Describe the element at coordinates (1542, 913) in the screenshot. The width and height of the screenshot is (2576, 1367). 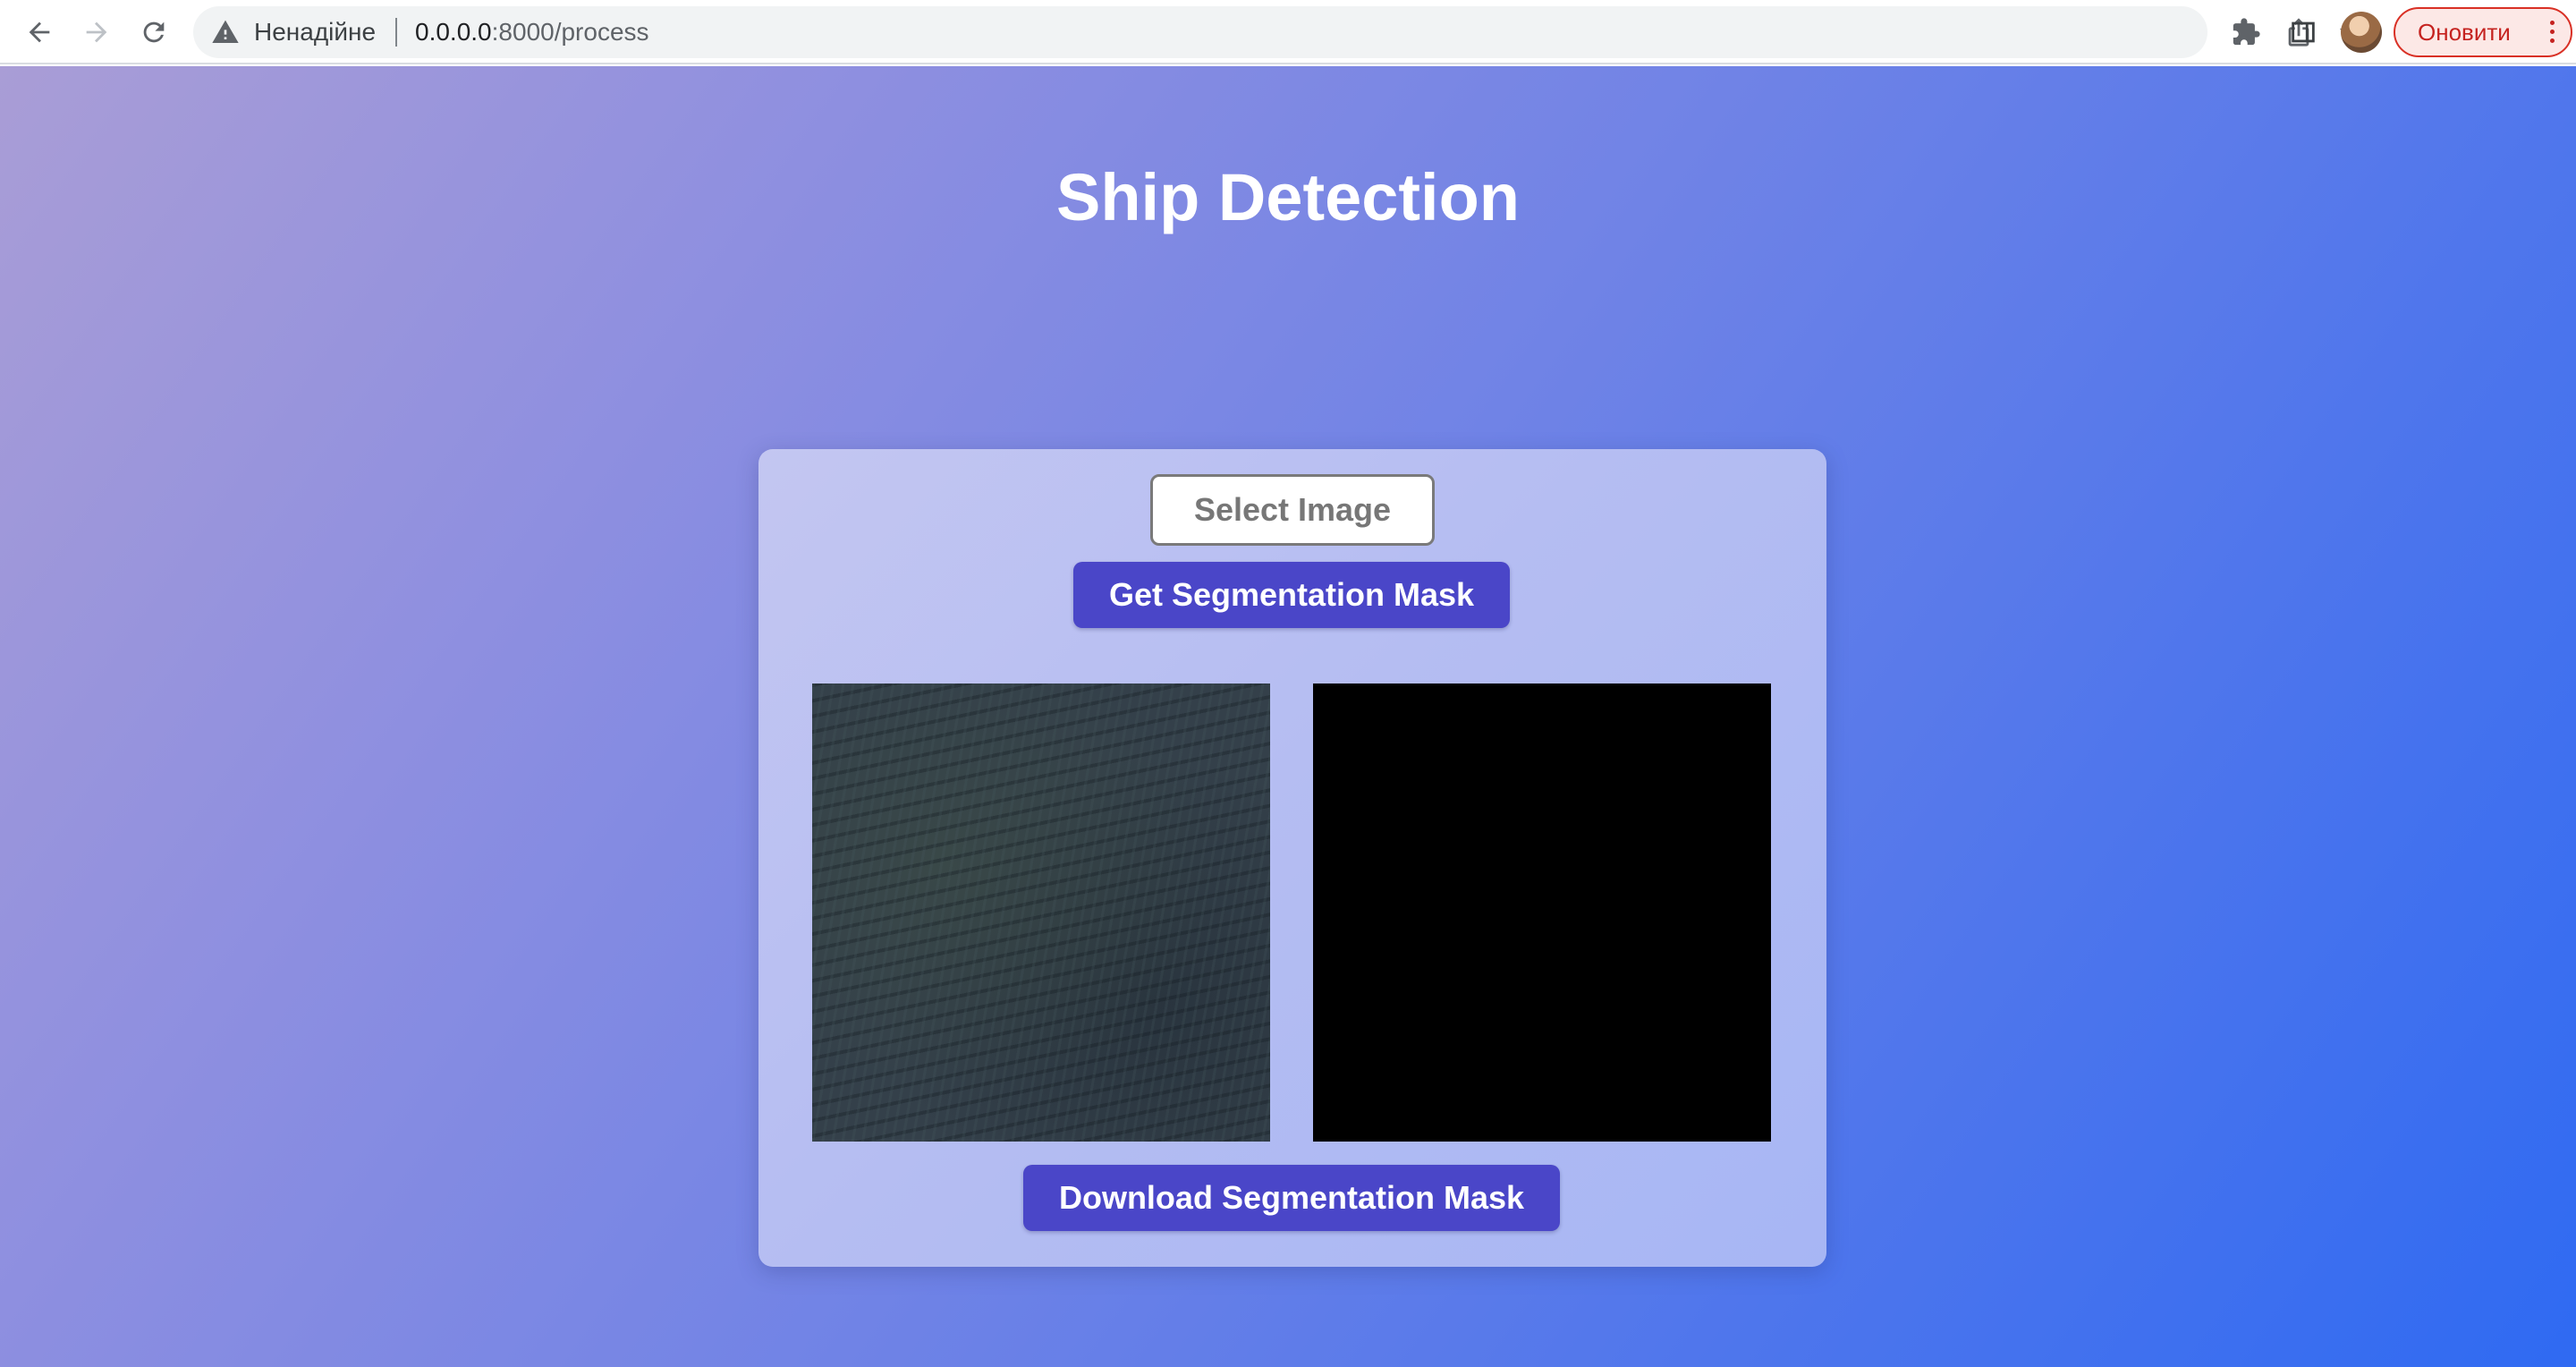
I see `segmentation-mask-image` at that location.